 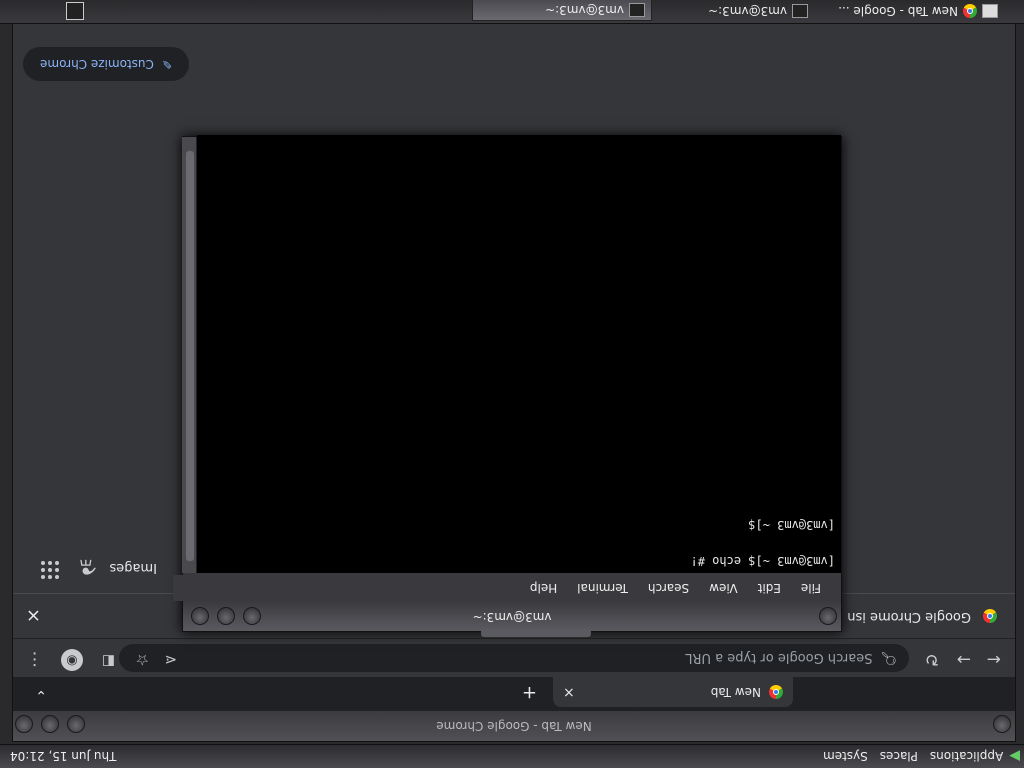 I want to click on terminal-scrollbar, so click(x=189, y=355).